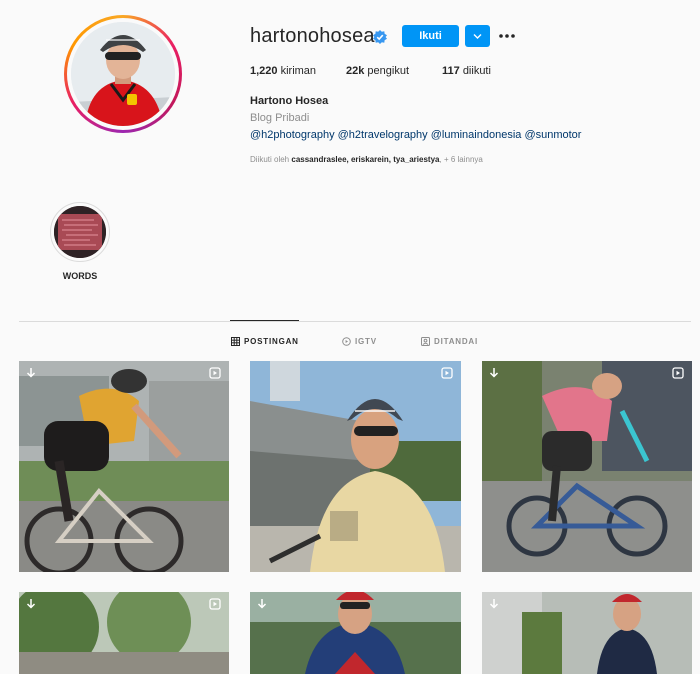 The height and width of the screenshot is (674, 700). I want to click on tab-igtv: IGTV, so click(359, 341).